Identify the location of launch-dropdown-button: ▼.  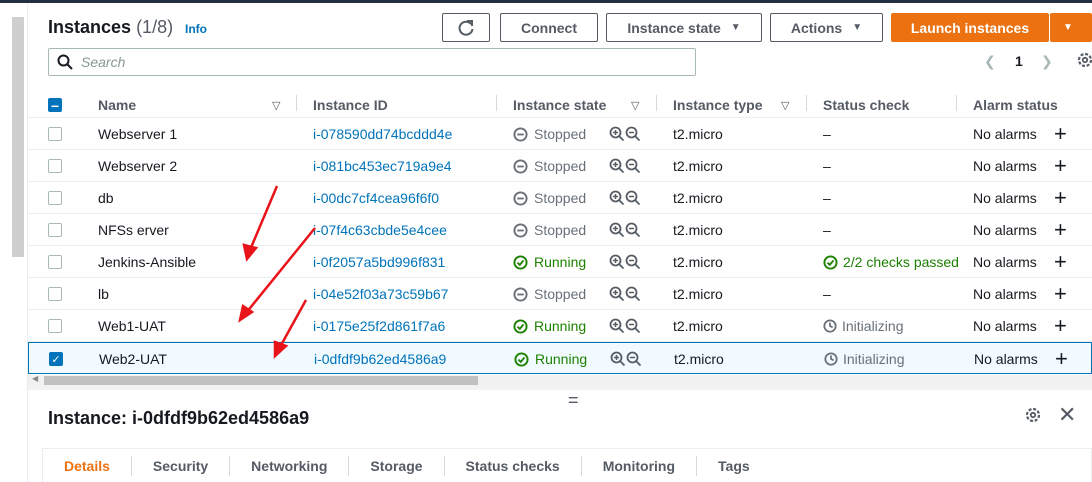
(1071, 27).